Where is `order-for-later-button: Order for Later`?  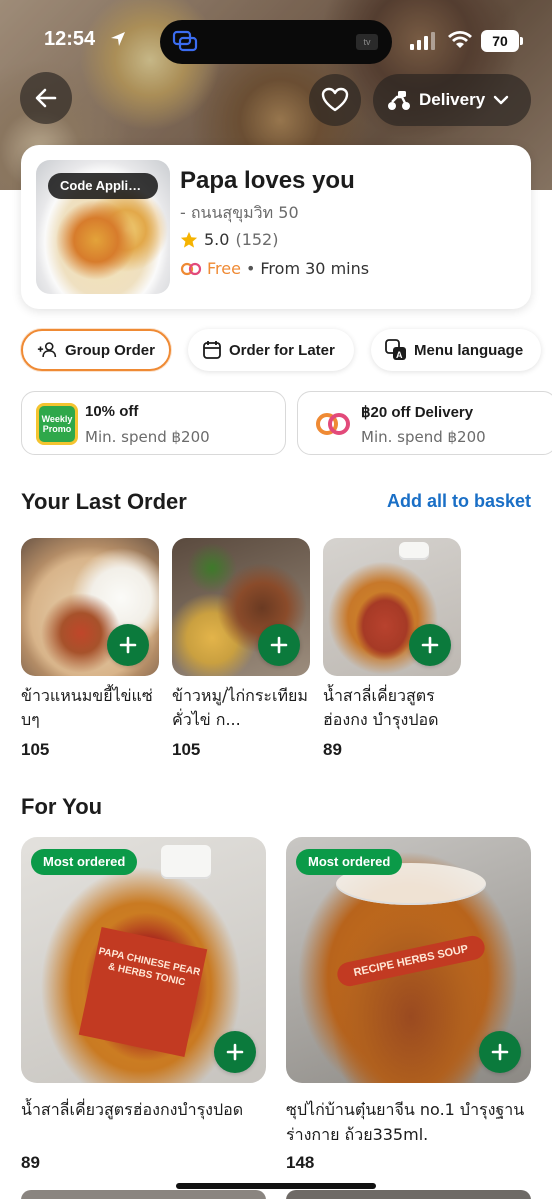
order-for-later-button: Order for Later is located at coordinates (271, 350).